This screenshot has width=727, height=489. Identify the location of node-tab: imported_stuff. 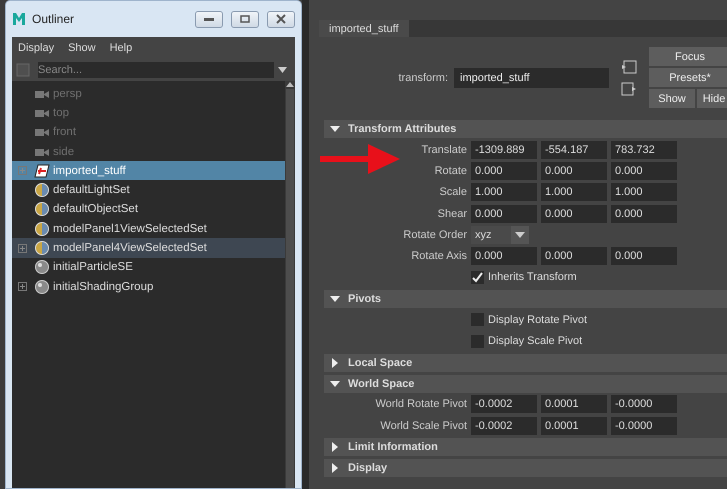
(364, 28).